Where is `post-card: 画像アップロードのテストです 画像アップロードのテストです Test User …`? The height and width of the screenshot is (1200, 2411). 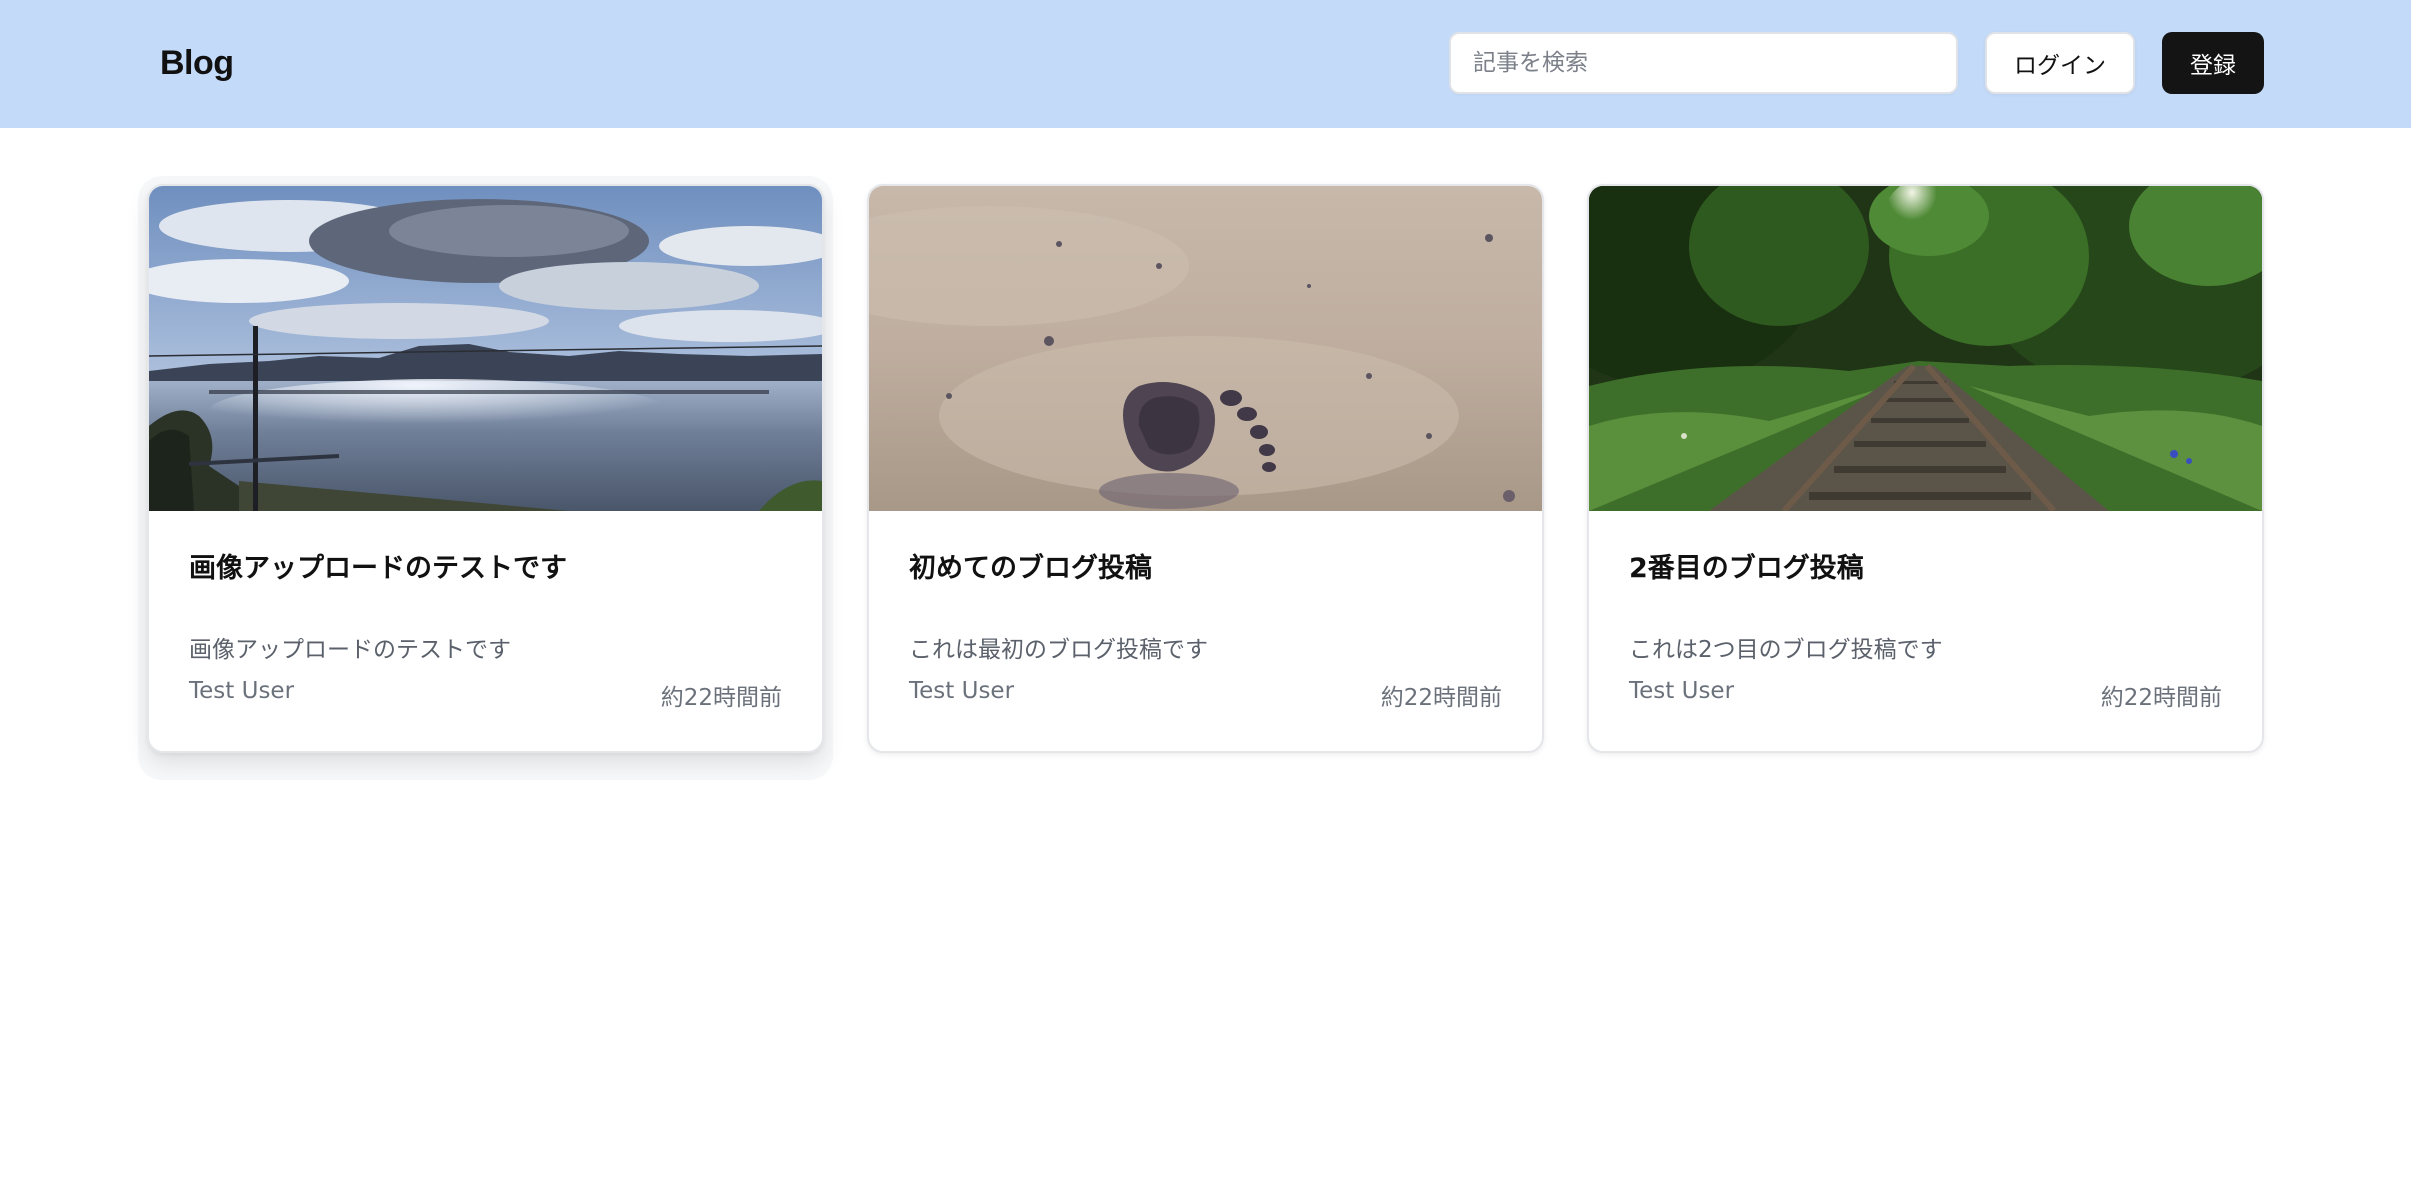 post-card: 画像アップロードのテストです 画像アップロードのテストです Test User … is located at coordinates (485, 468).